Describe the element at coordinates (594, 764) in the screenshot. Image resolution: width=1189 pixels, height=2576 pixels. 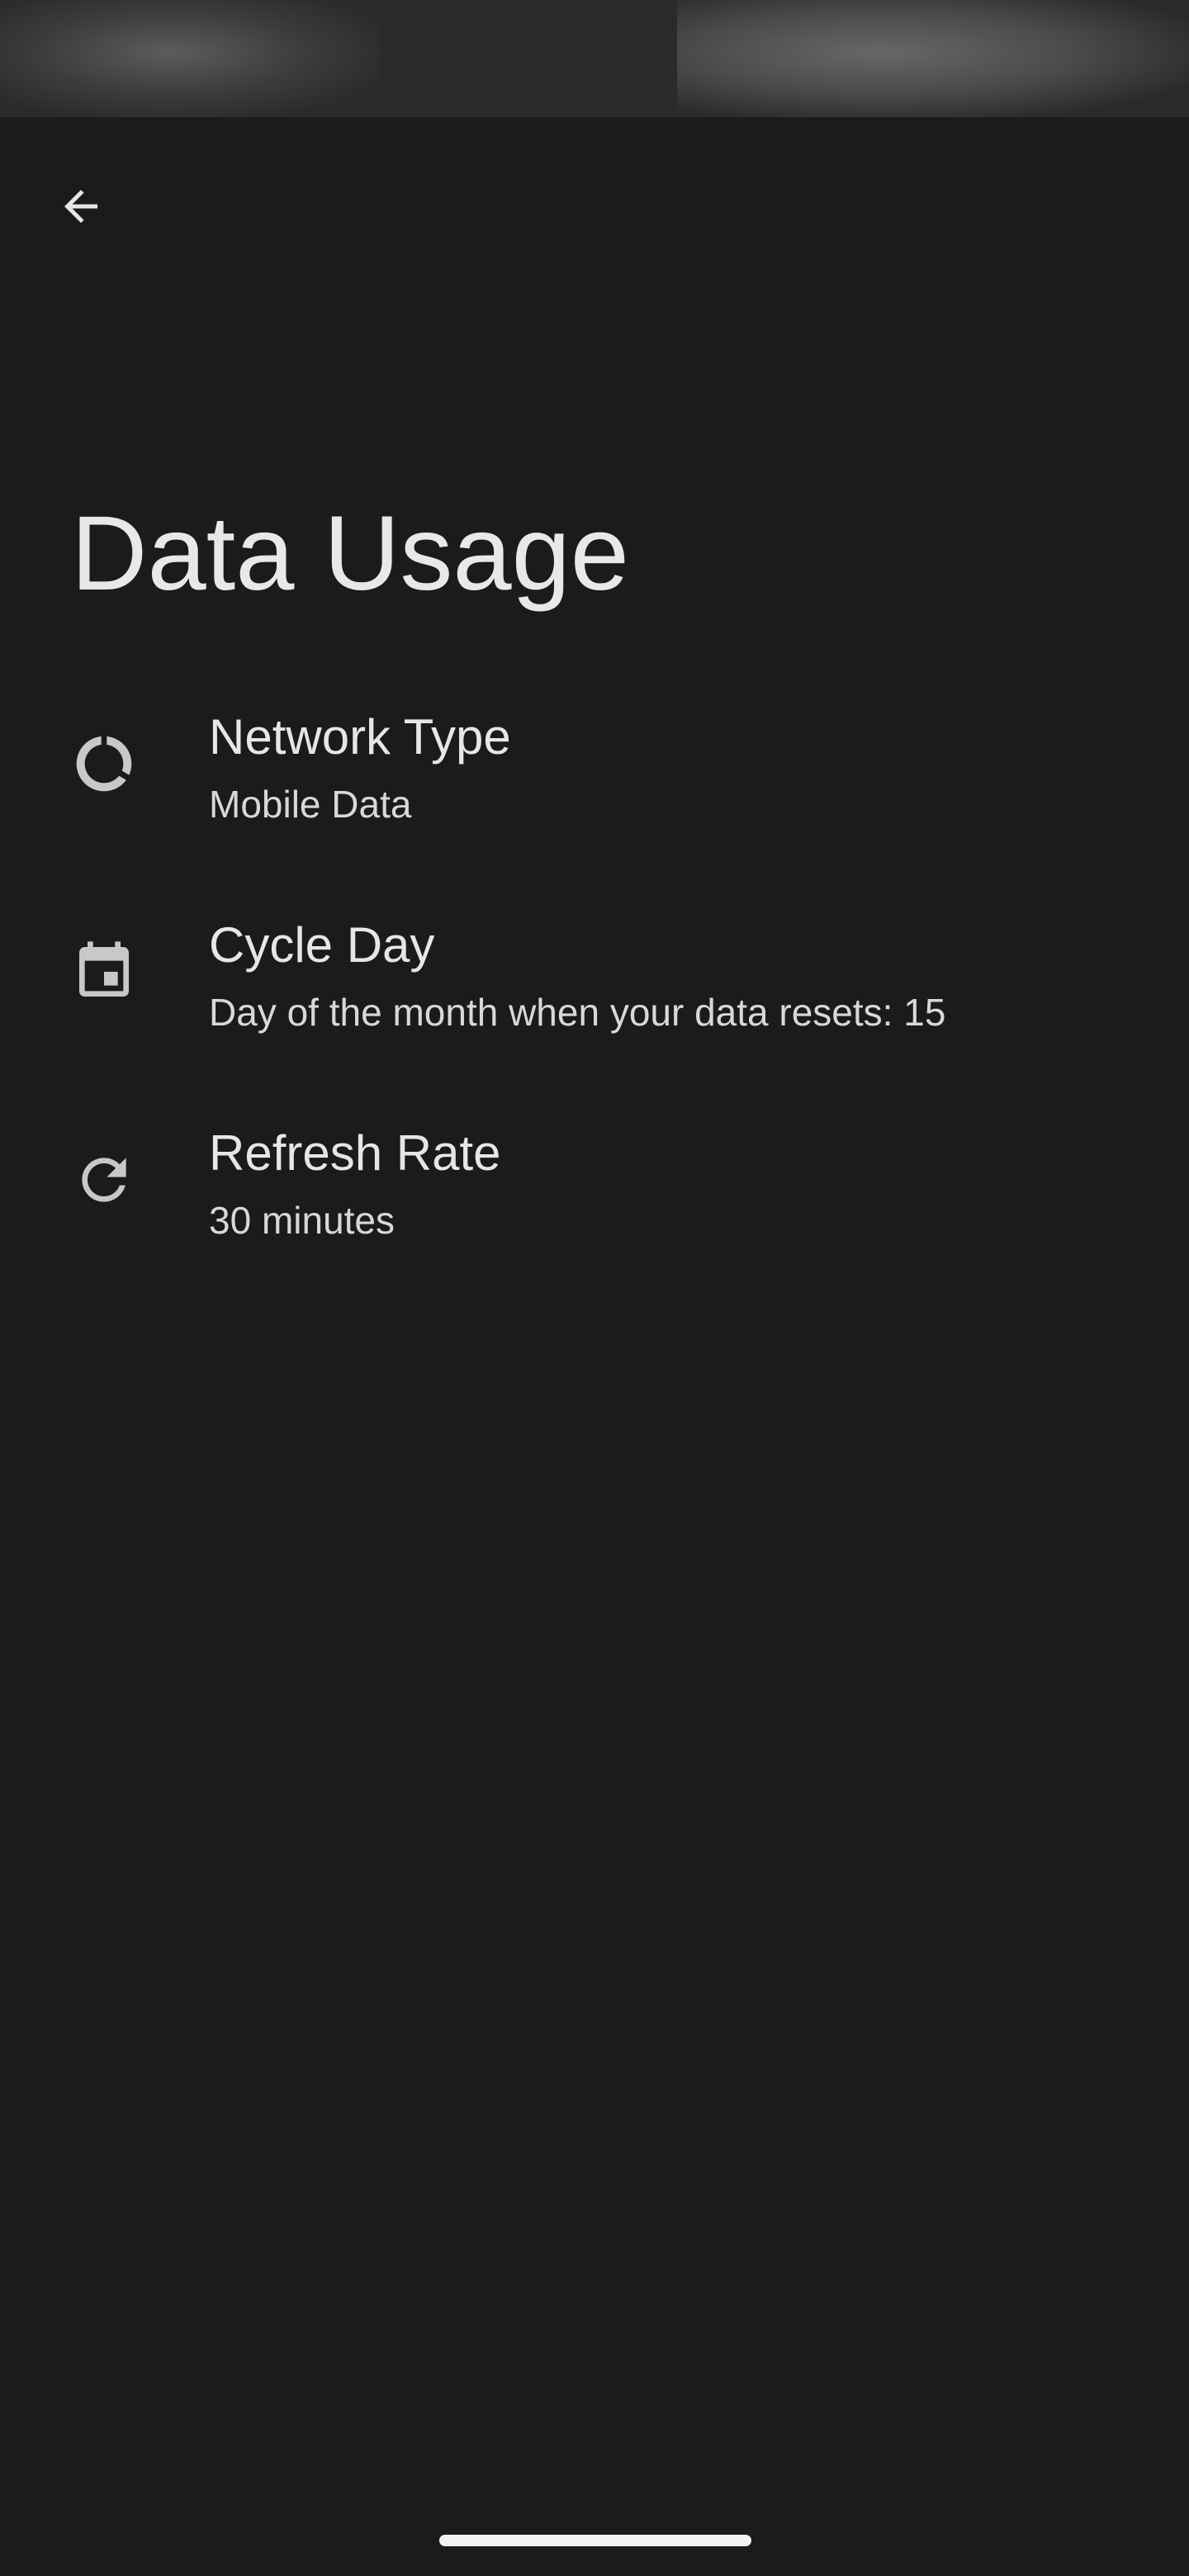
I see `preference-network-type: Network Type Mobile Data` at that location.